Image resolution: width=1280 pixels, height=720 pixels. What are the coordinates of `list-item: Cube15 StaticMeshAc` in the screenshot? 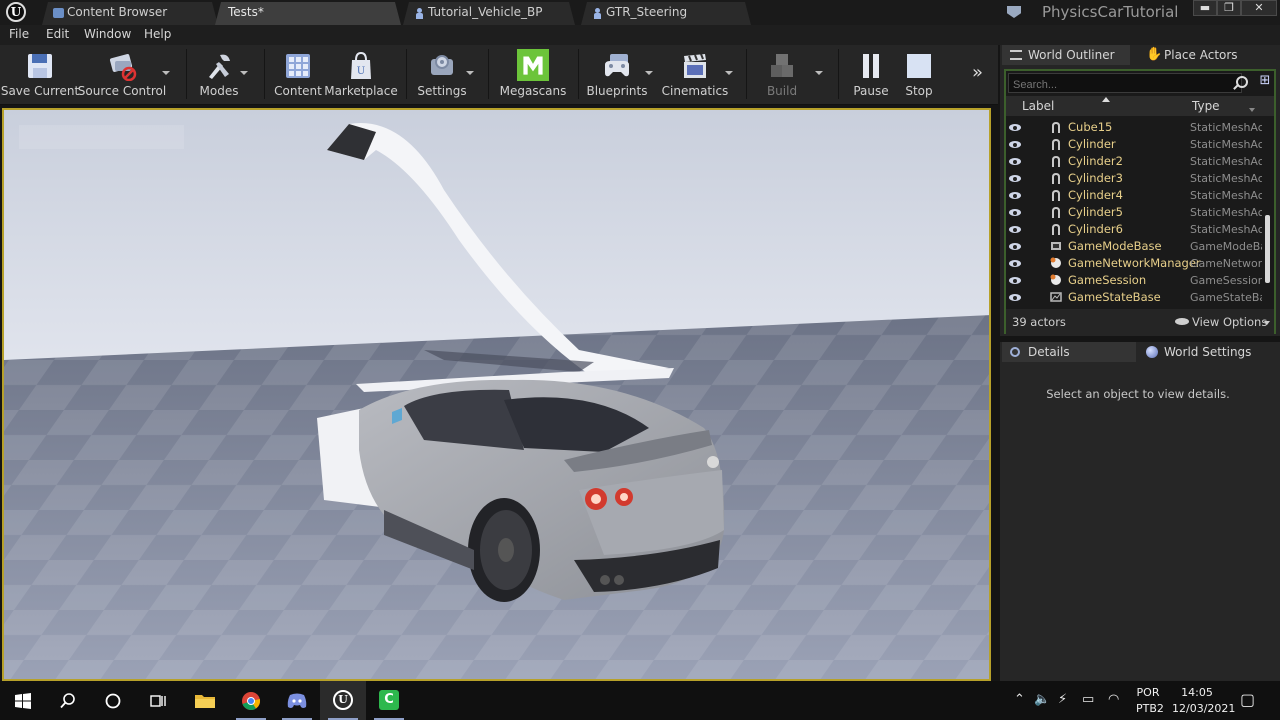 It's located at (1140, 127).